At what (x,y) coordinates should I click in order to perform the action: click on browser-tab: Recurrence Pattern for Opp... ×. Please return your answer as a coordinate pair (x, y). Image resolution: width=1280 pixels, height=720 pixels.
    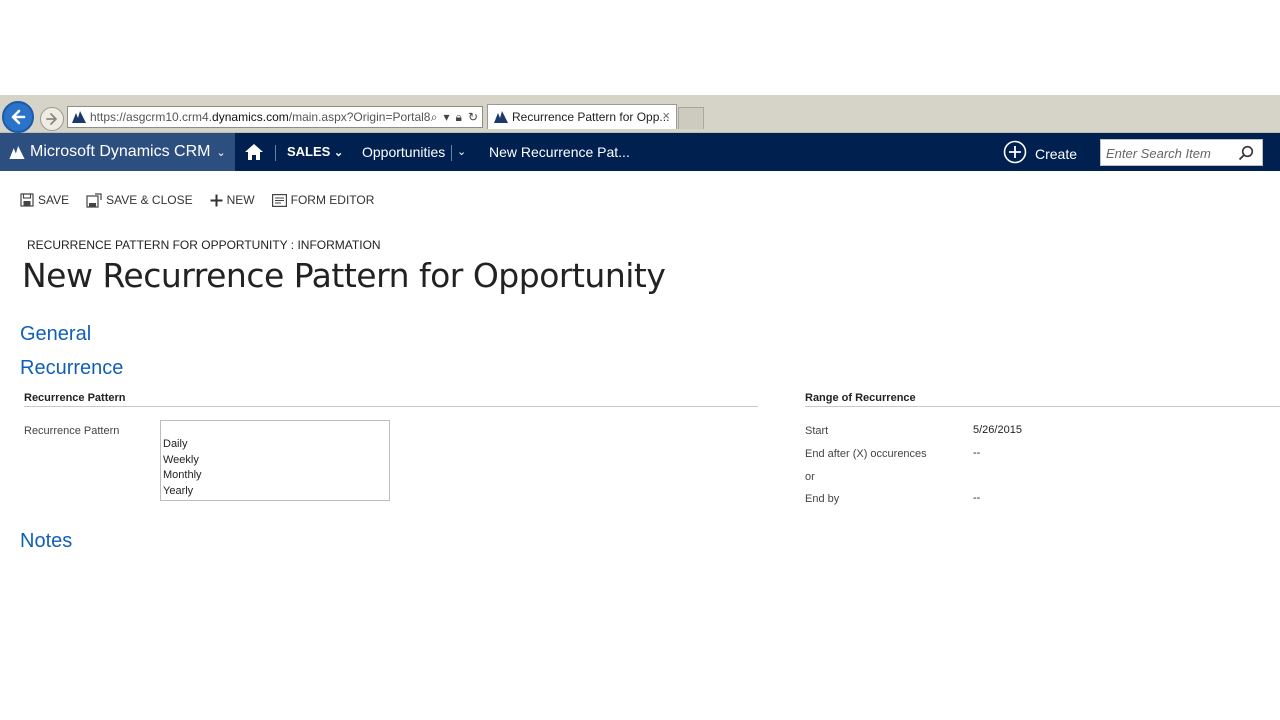
    Looking at the image, I should click on (582, 116).